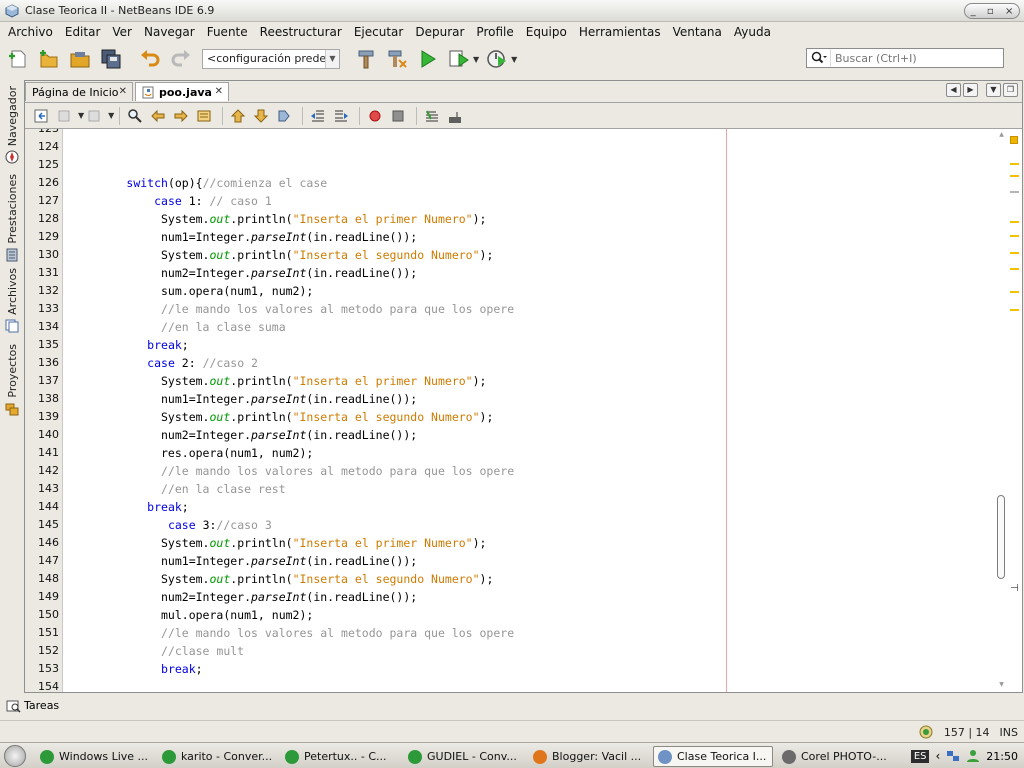  Describe the element at coordinates (111, 115) in the screenshot. I see `chevron-down-icon: ▼` at that location.